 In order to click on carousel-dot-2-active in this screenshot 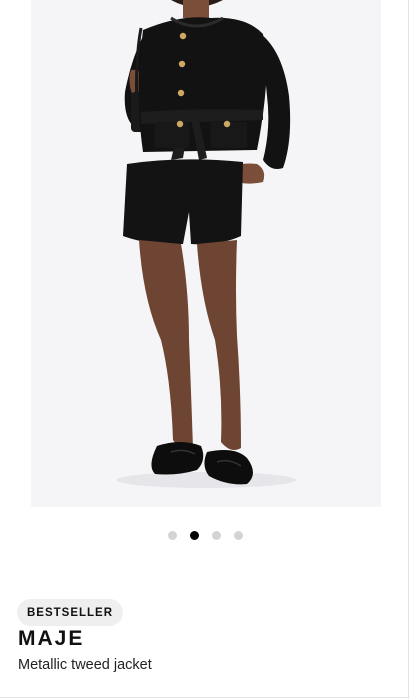, I will do `click(194, 535)`.